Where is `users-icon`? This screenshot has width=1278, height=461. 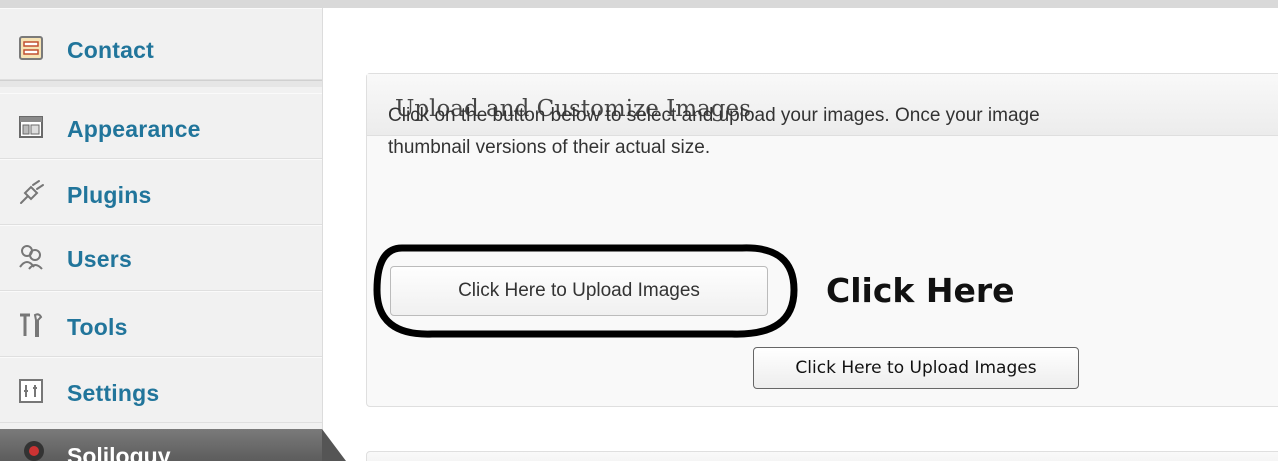
users-icon is located at coordinates (31, 257).